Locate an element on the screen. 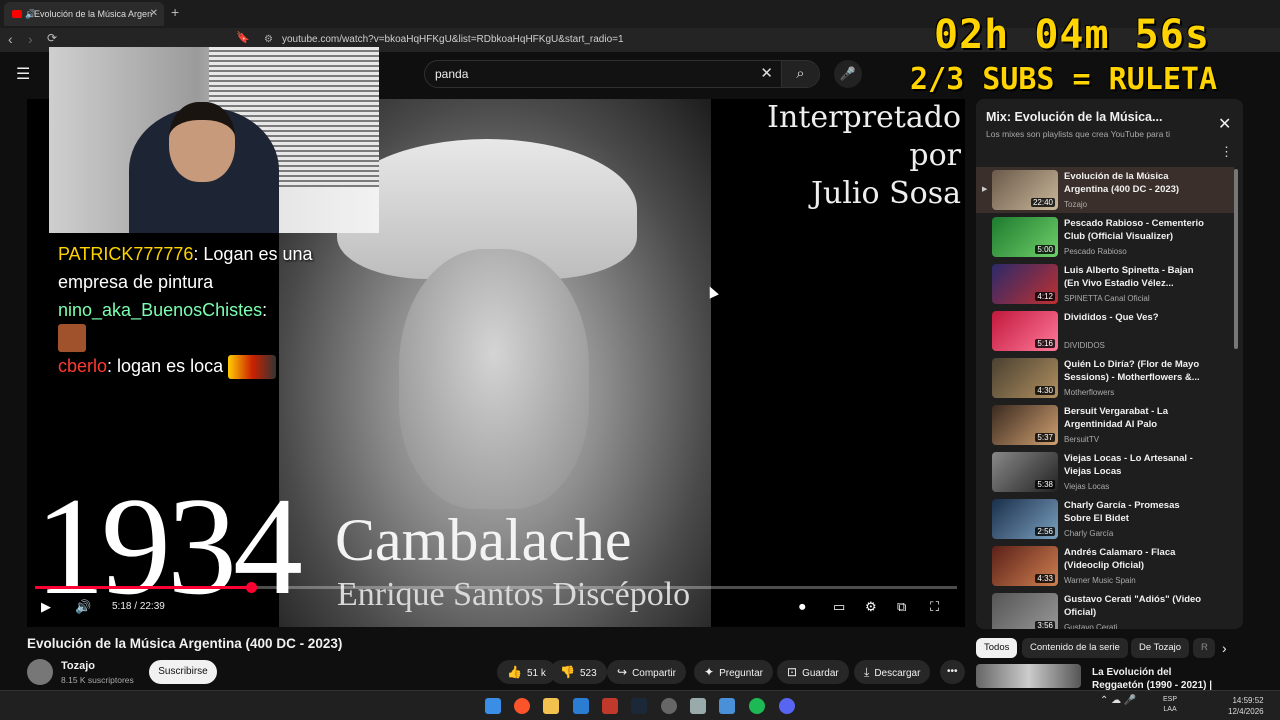  channel-avatar is located at coordinates (40, 672).